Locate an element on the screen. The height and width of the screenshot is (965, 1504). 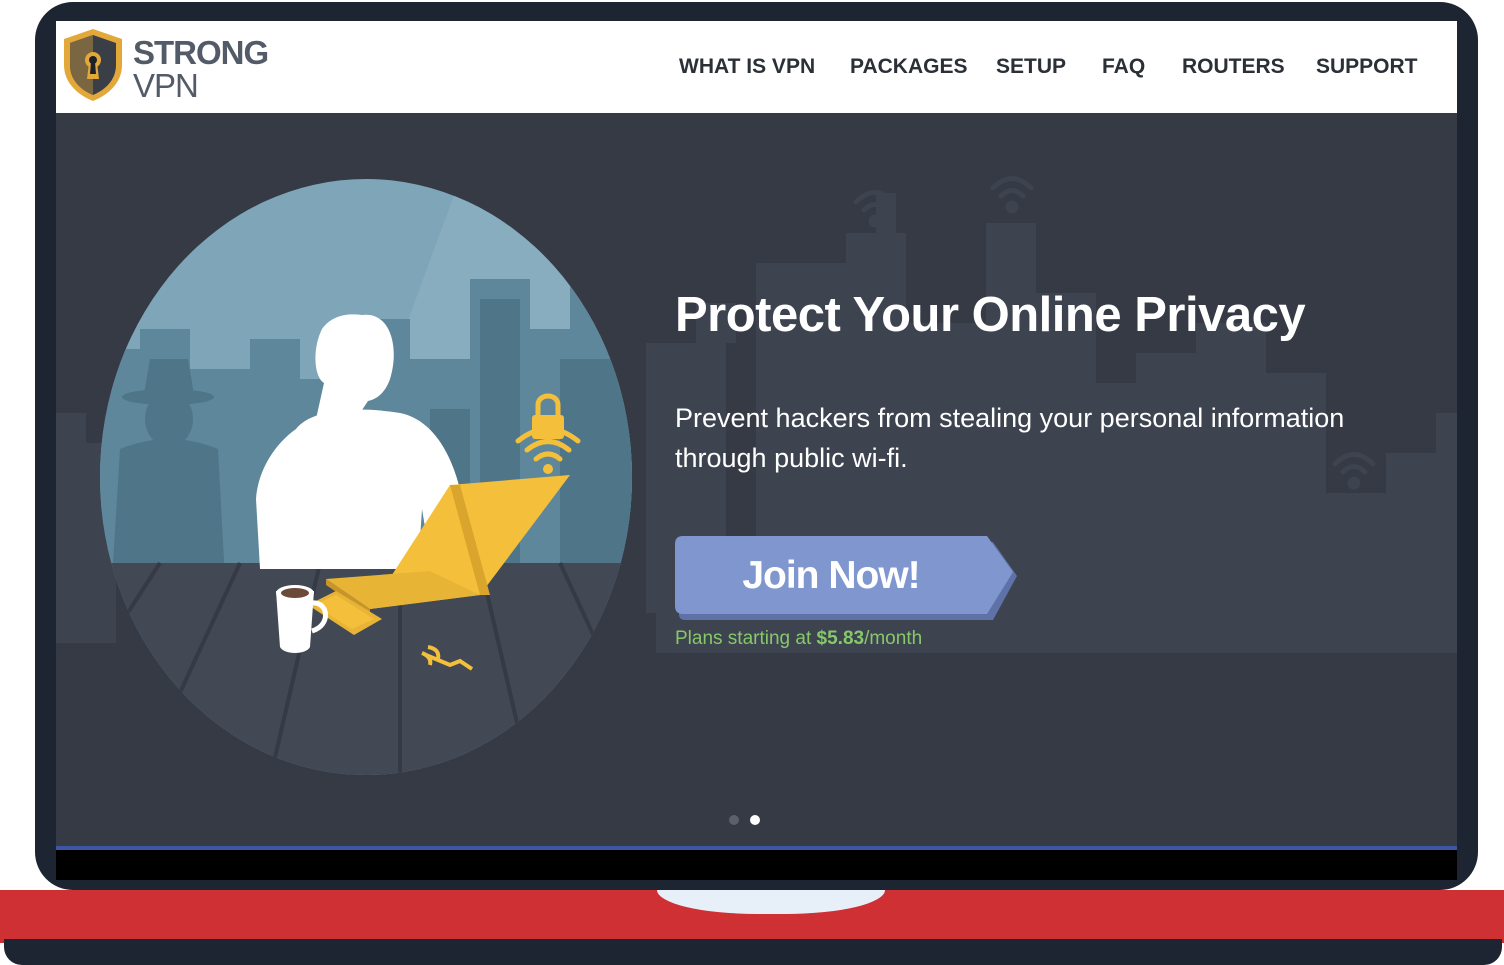
nav-what-is-vpn: WHAT IS VPN is located at coordinates (747, 67).